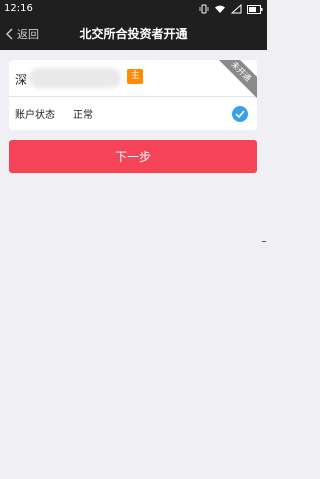  Describe the element at coordinates (21, 80) in the screenshot. I see `account-prefix: 深` at that location.